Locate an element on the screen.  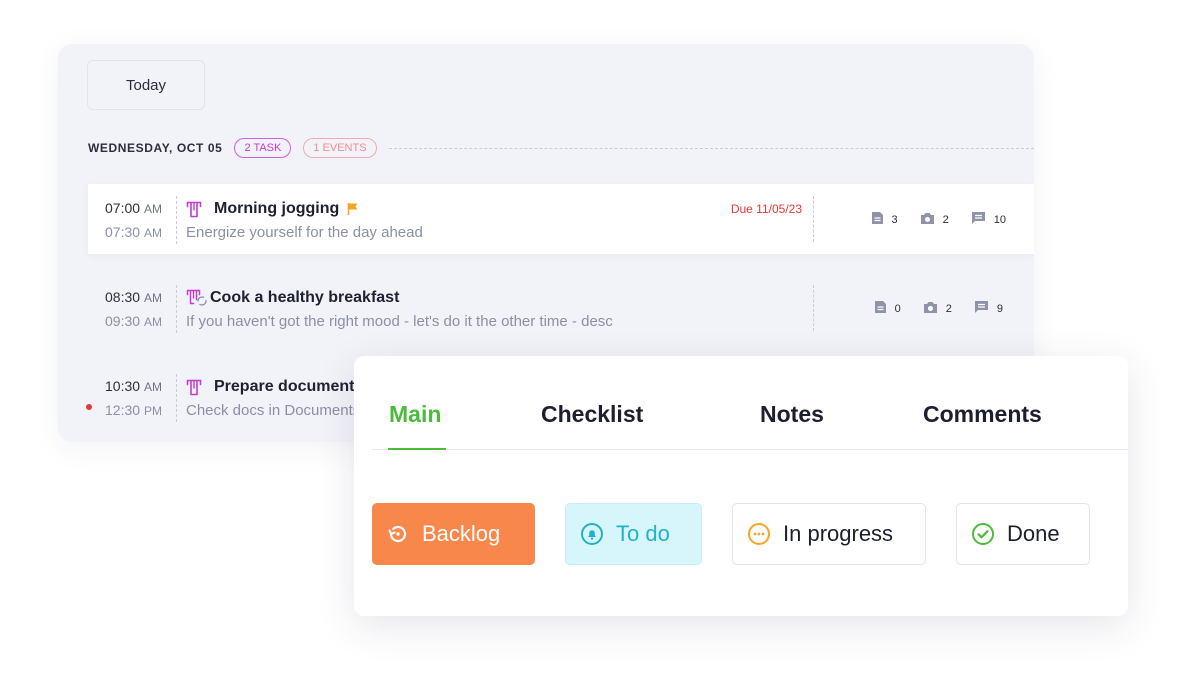
task-description: Energize yourself for the day ahead is located at coordinates (304, 232).